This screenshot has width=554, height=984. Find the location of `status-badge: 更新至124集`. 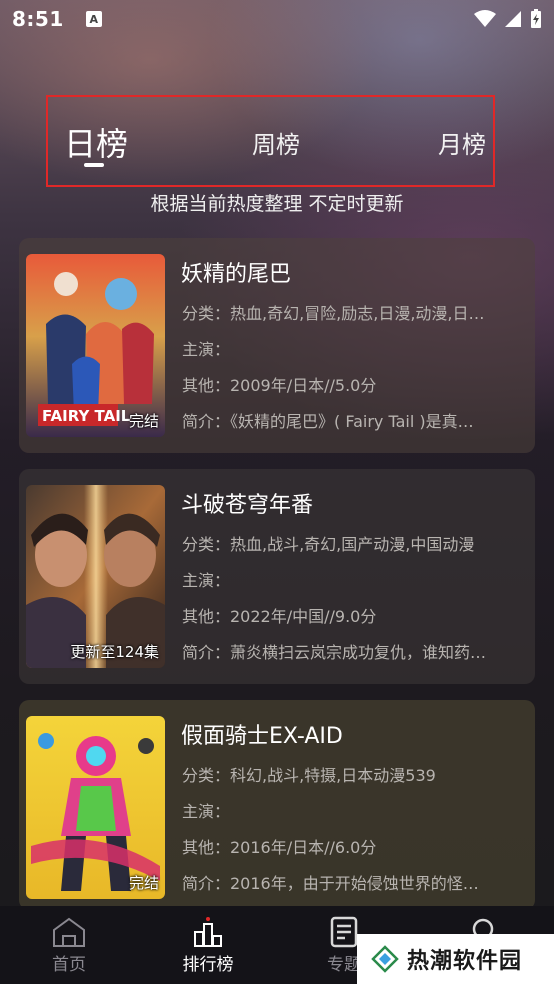

status-badge: 更新至124集 is located at coordinates (114, 652).